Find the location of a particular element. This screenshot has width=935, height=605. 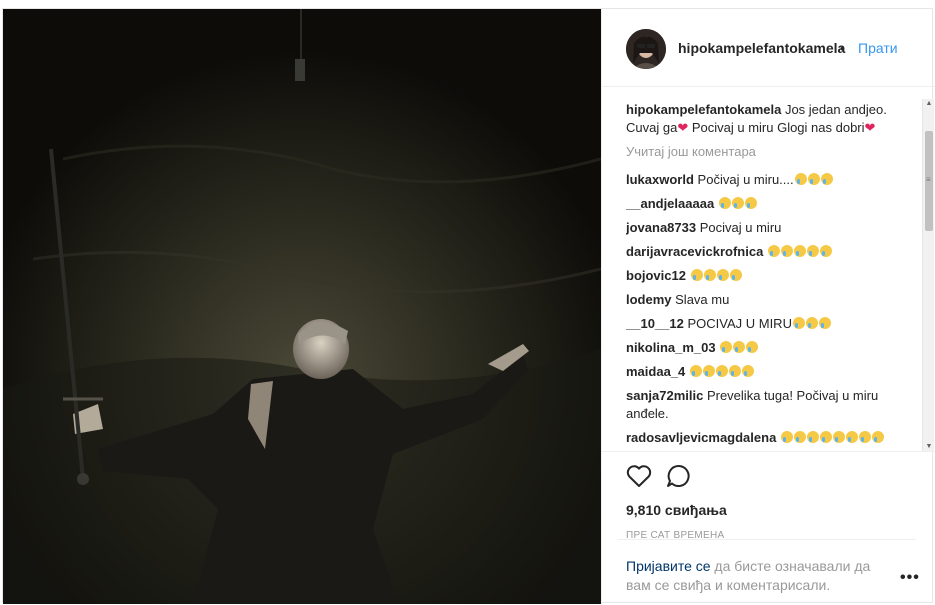

comment-text: Pocivaj u miru is located at coordinates (740, 227).